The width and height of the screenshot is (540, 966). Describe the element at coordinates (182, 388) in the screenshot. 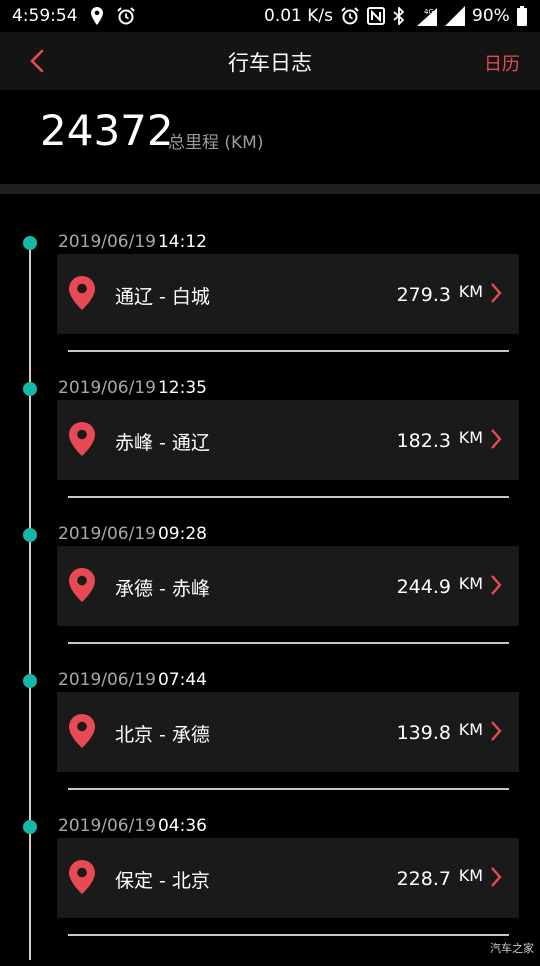

I see `trip-time: 12:35` at that location.